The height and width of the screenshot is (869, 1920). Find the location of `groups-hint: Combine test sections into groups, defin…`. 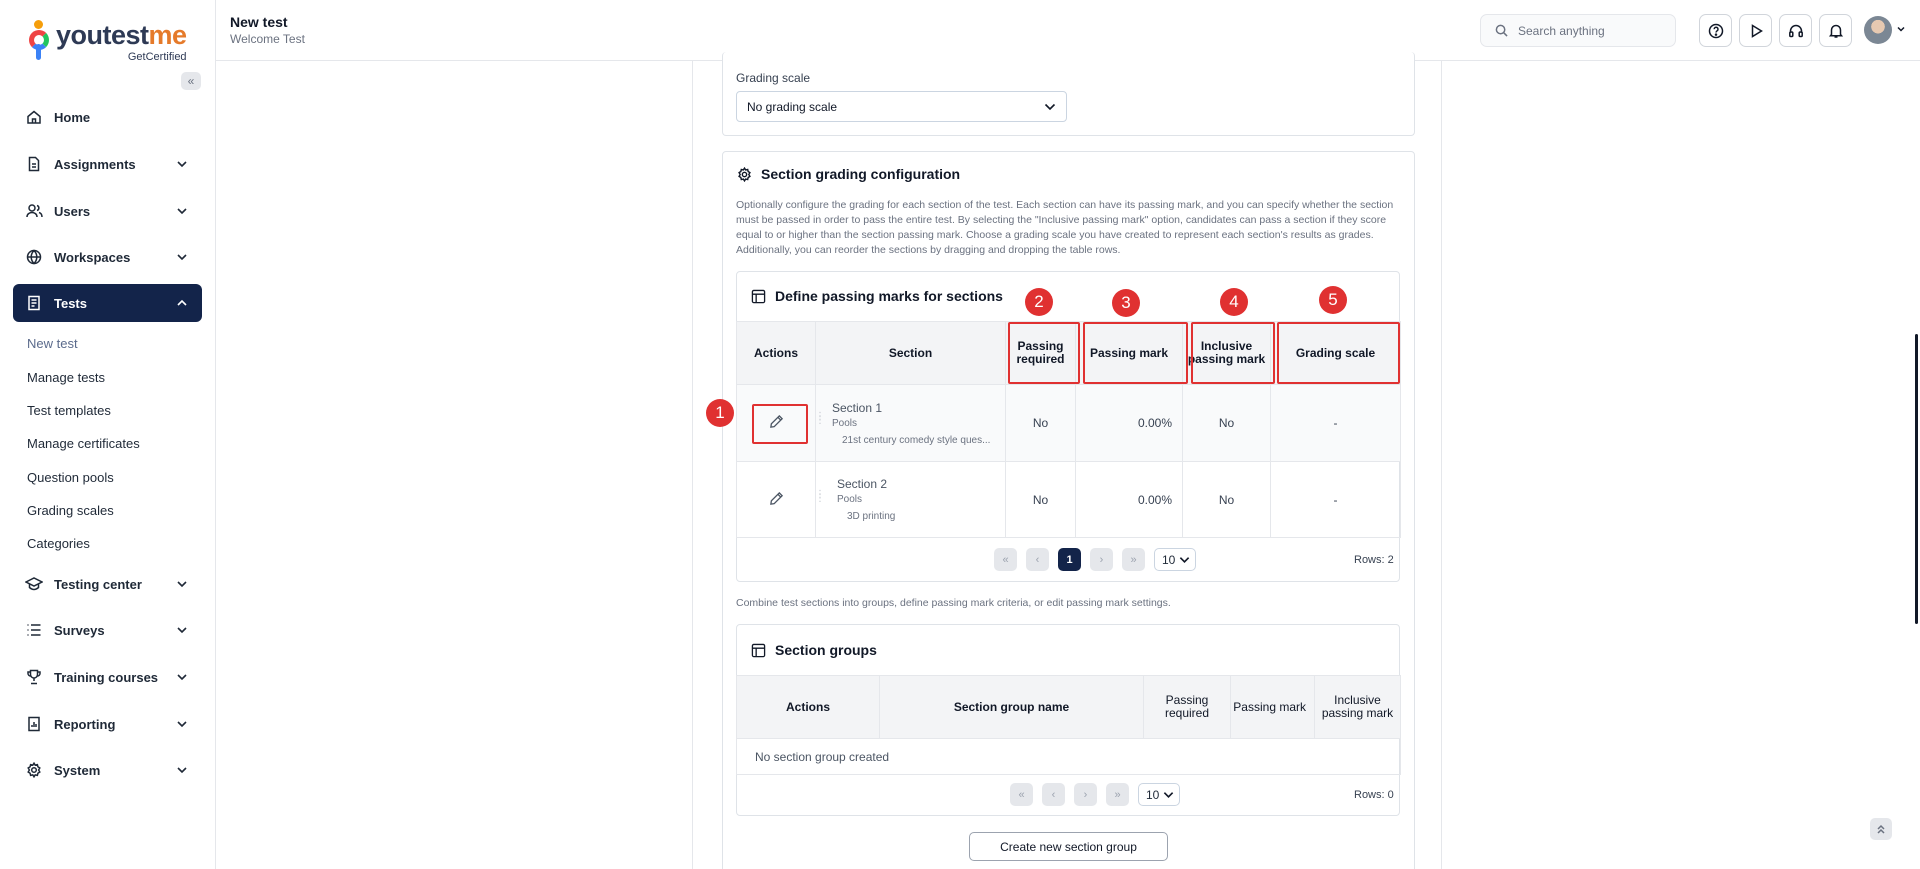

groups-hint: Combine test sections into groups, defin… is located at coordinates (953, 603).